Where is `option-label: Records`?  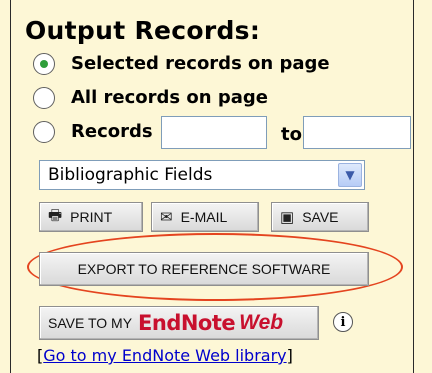 option-label: Records is located at coordinates (112, 131).